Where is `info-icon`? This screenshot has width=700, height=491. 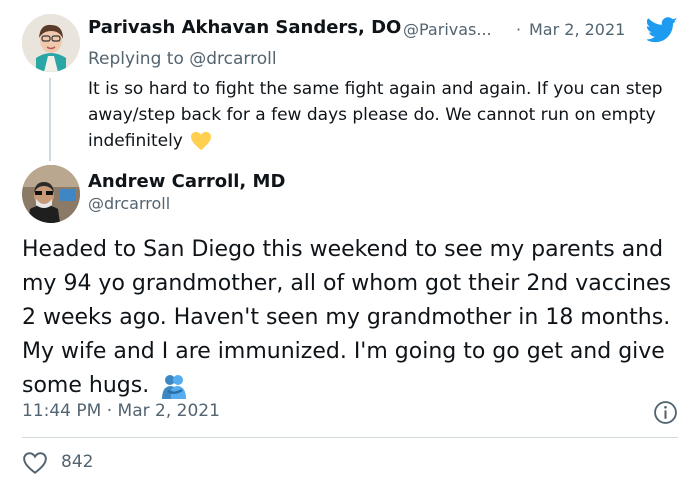
info-icon is located at coordinates (665, 412).